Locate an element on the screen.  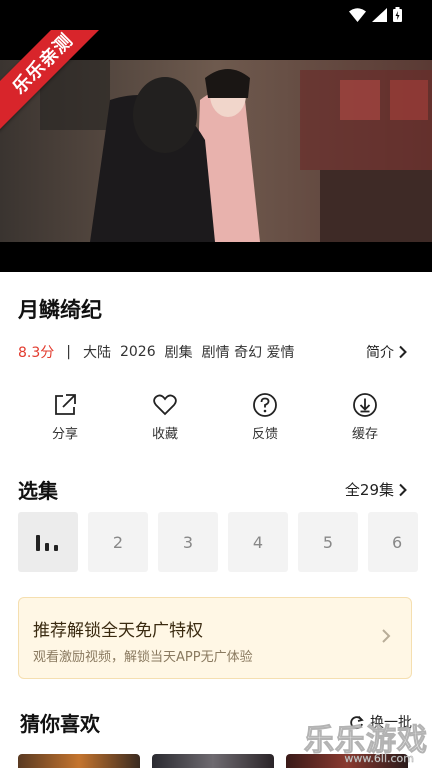
favorite-label: 收藏 is located at coordinates (164, 434).